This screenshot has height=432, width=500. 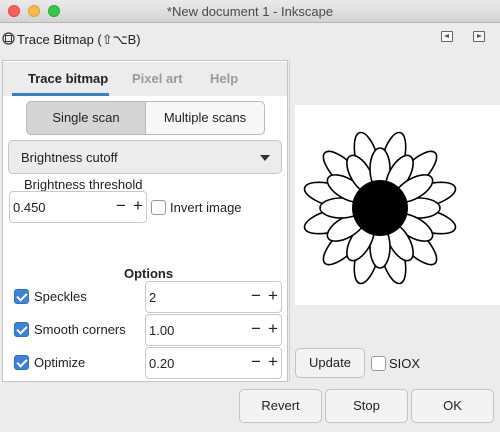 I want to click on trace-bitmap-icon, so click(x=8, y=38).